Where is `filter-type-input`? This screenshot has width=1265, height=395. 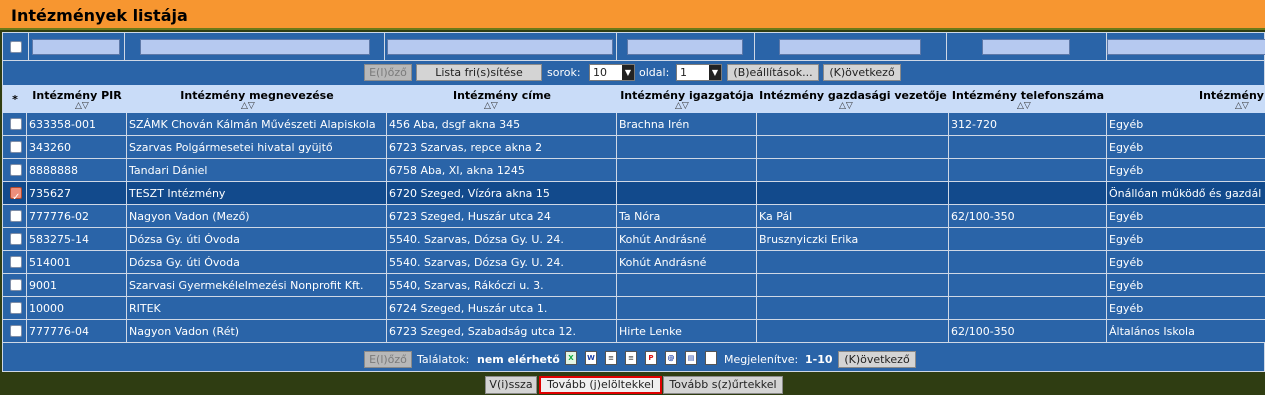
filter-type-input is located at coordinates (1186, 47).